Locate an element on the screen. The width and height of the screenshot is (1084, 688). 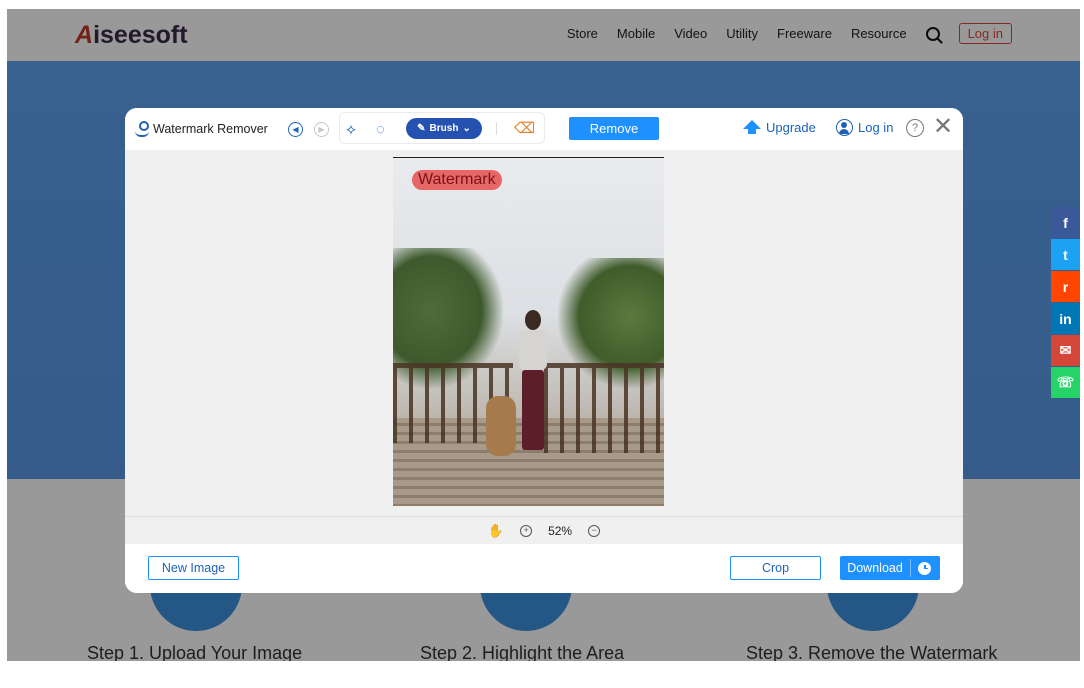
zoom-bar: ✋ + 52% − is located at coordinates (544, 530).